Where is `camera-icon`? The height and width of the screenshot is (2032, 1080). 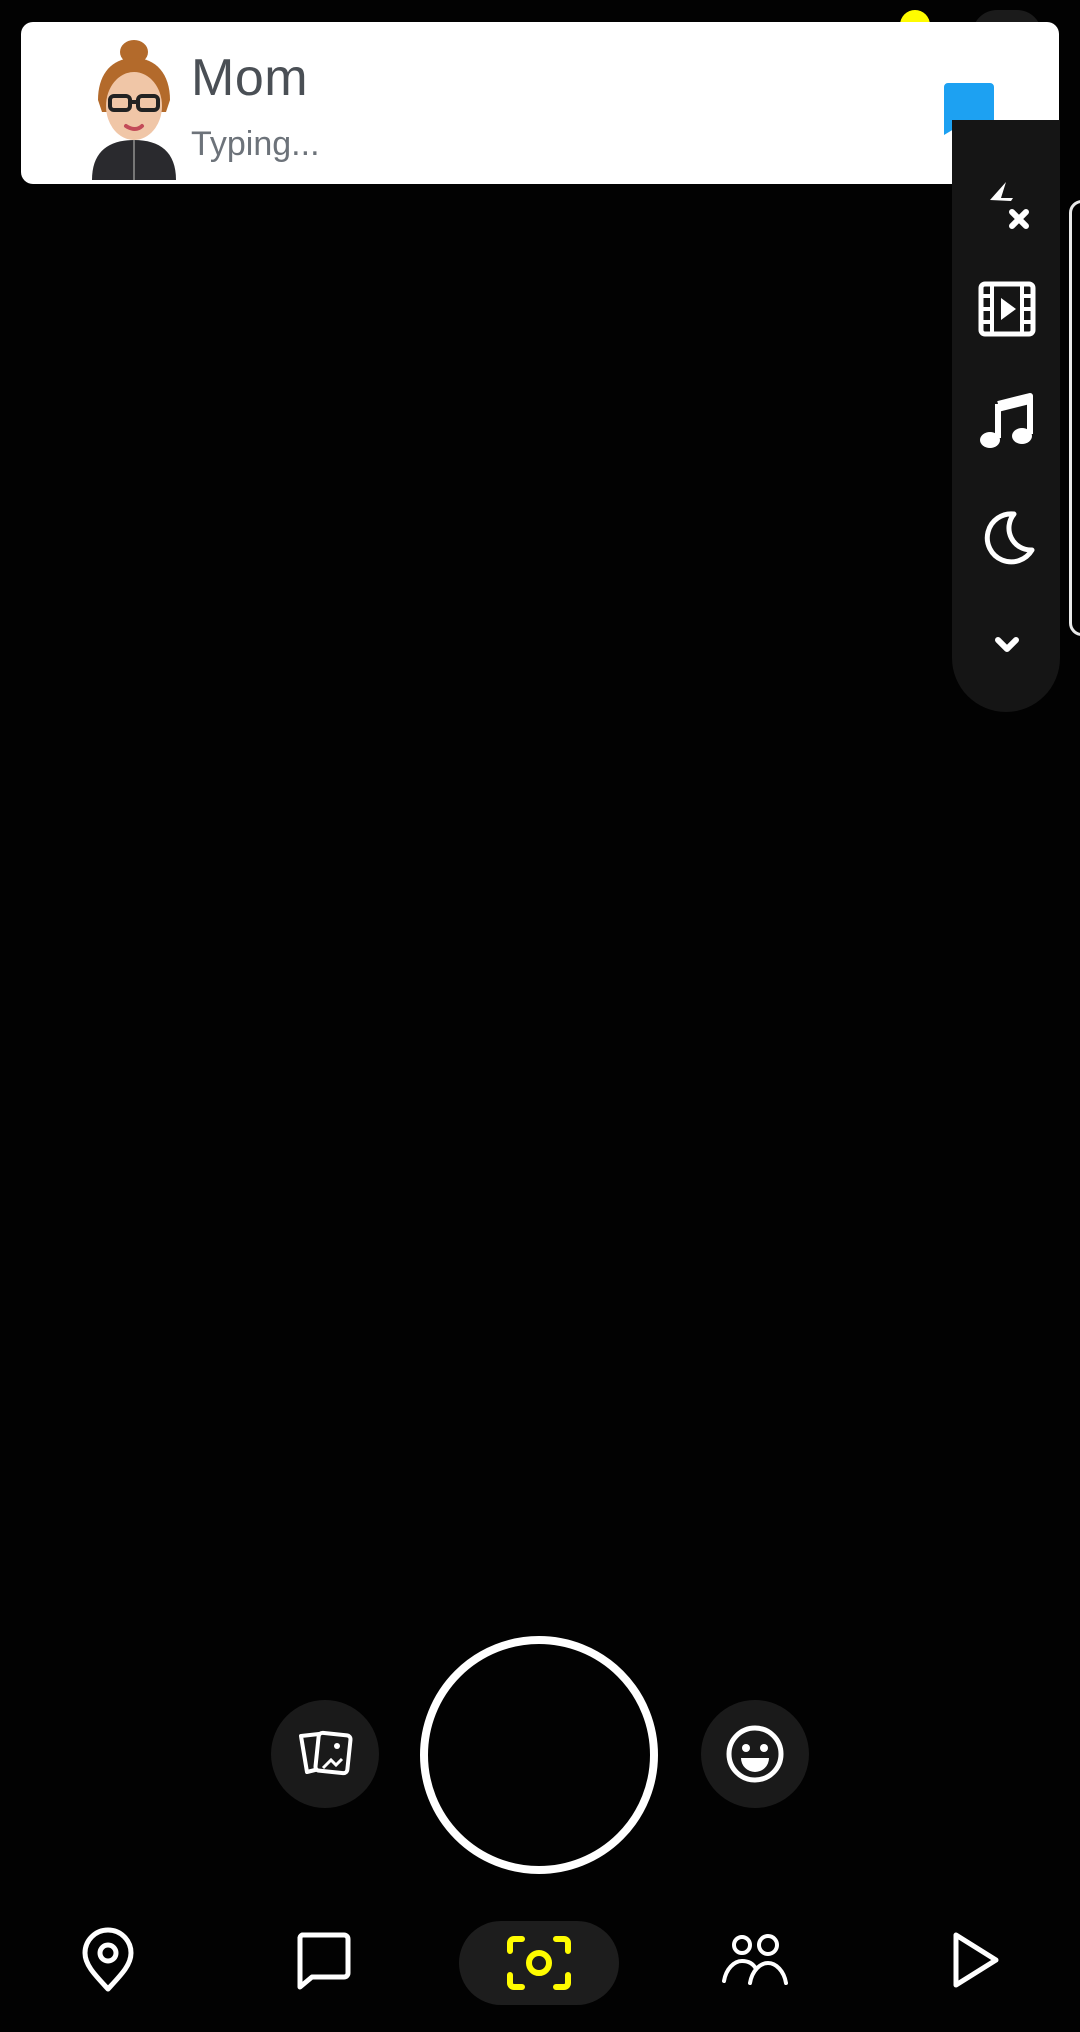
camera-icon is located at coordinates (539, 1963).